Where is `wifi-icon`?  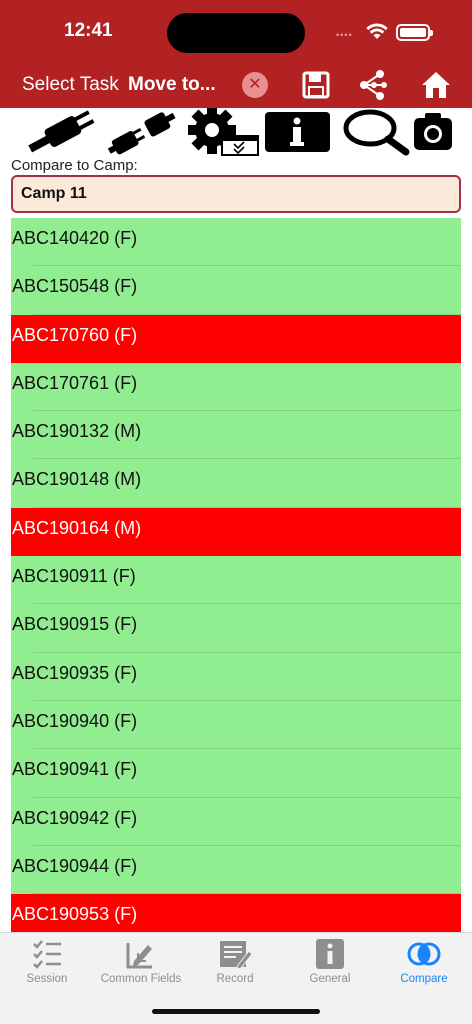
wifi-icon is located at coordinates (377, 31).